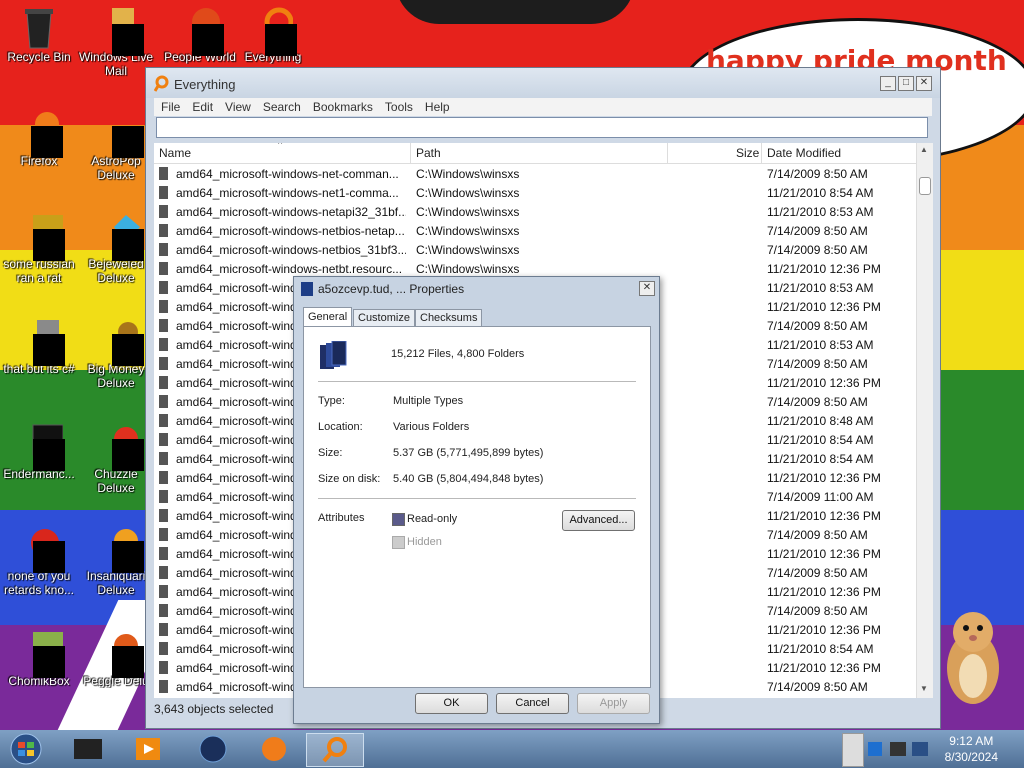  What do you see at coordinates (328, 317) in the screenshot?
I see `tab-general: General` at bounding box center [328, 317].